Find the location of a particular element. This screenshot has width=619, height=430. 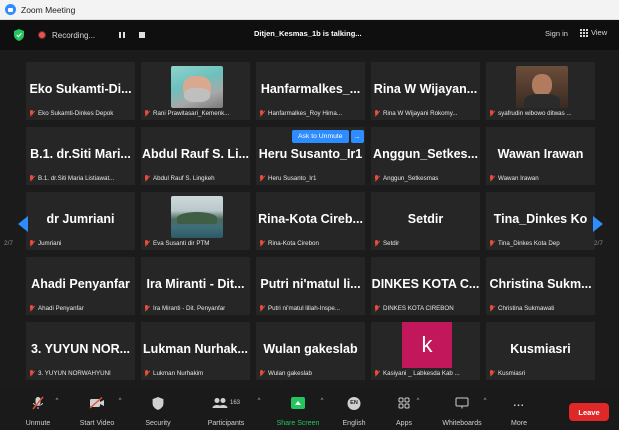

language-button: EN English is located at coordinates (354, 408).